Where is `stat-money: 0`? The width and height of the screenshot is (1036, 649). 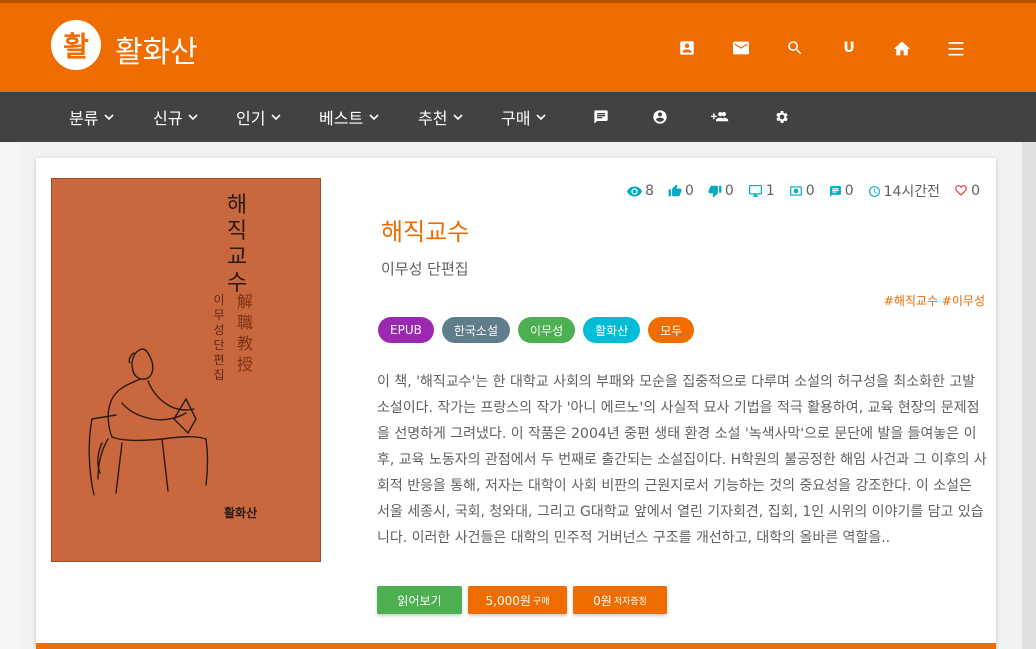
stat-money: 0 is located at coordinates (802, 191).